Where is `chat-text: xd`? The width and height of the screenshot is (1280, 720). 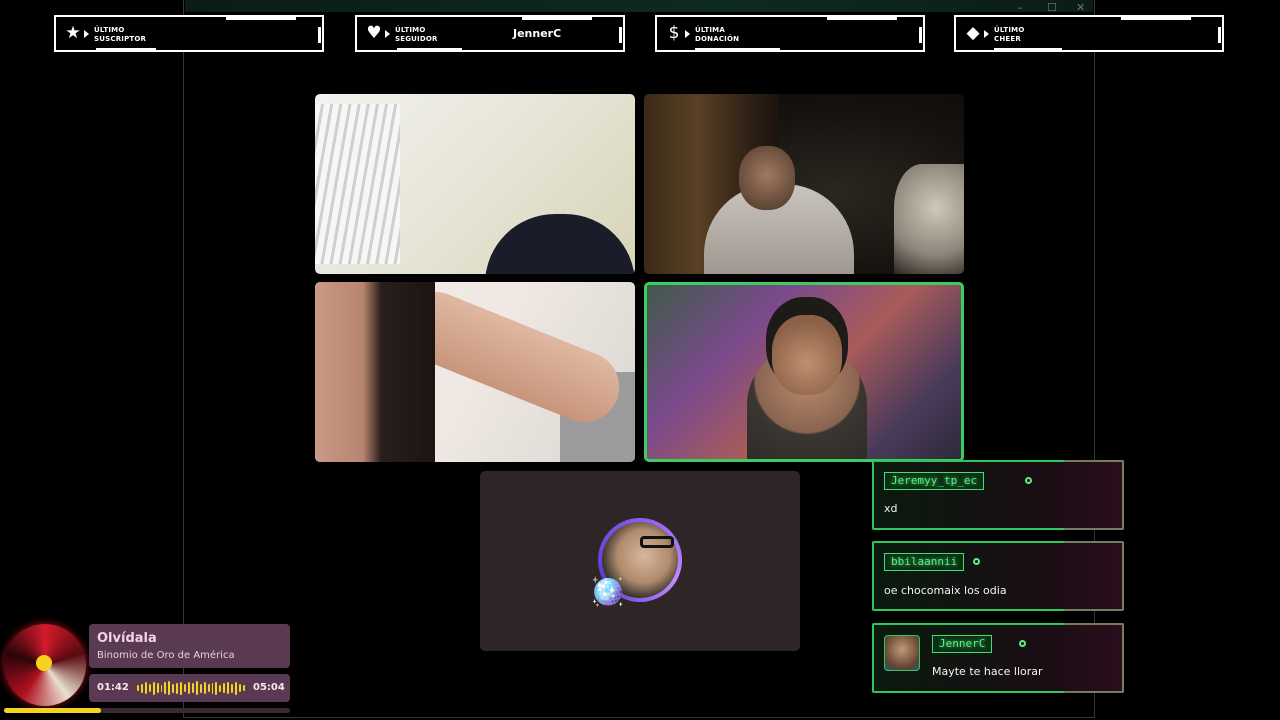
chat-text: xd is located at coordinates (891, 508).